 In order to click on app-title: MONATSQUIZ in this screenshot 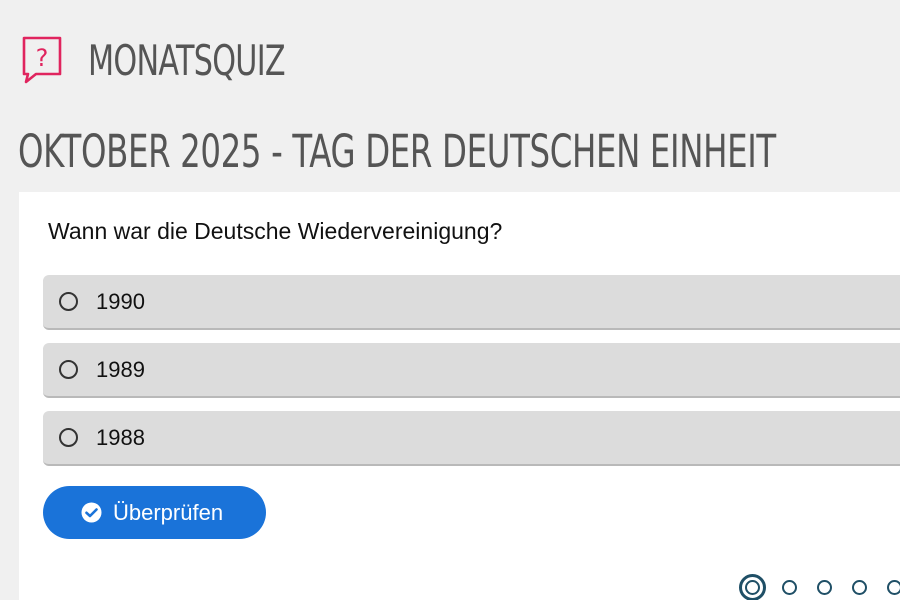, I will do `click(187, 60)`.